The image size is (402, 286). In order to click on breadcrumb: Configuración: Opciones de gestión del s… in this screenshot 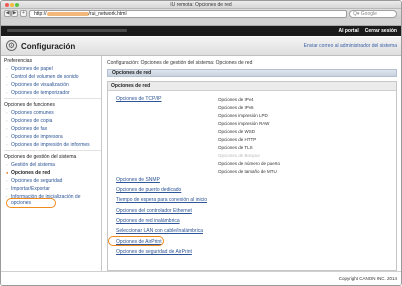, I will do `click(180, 63)`.